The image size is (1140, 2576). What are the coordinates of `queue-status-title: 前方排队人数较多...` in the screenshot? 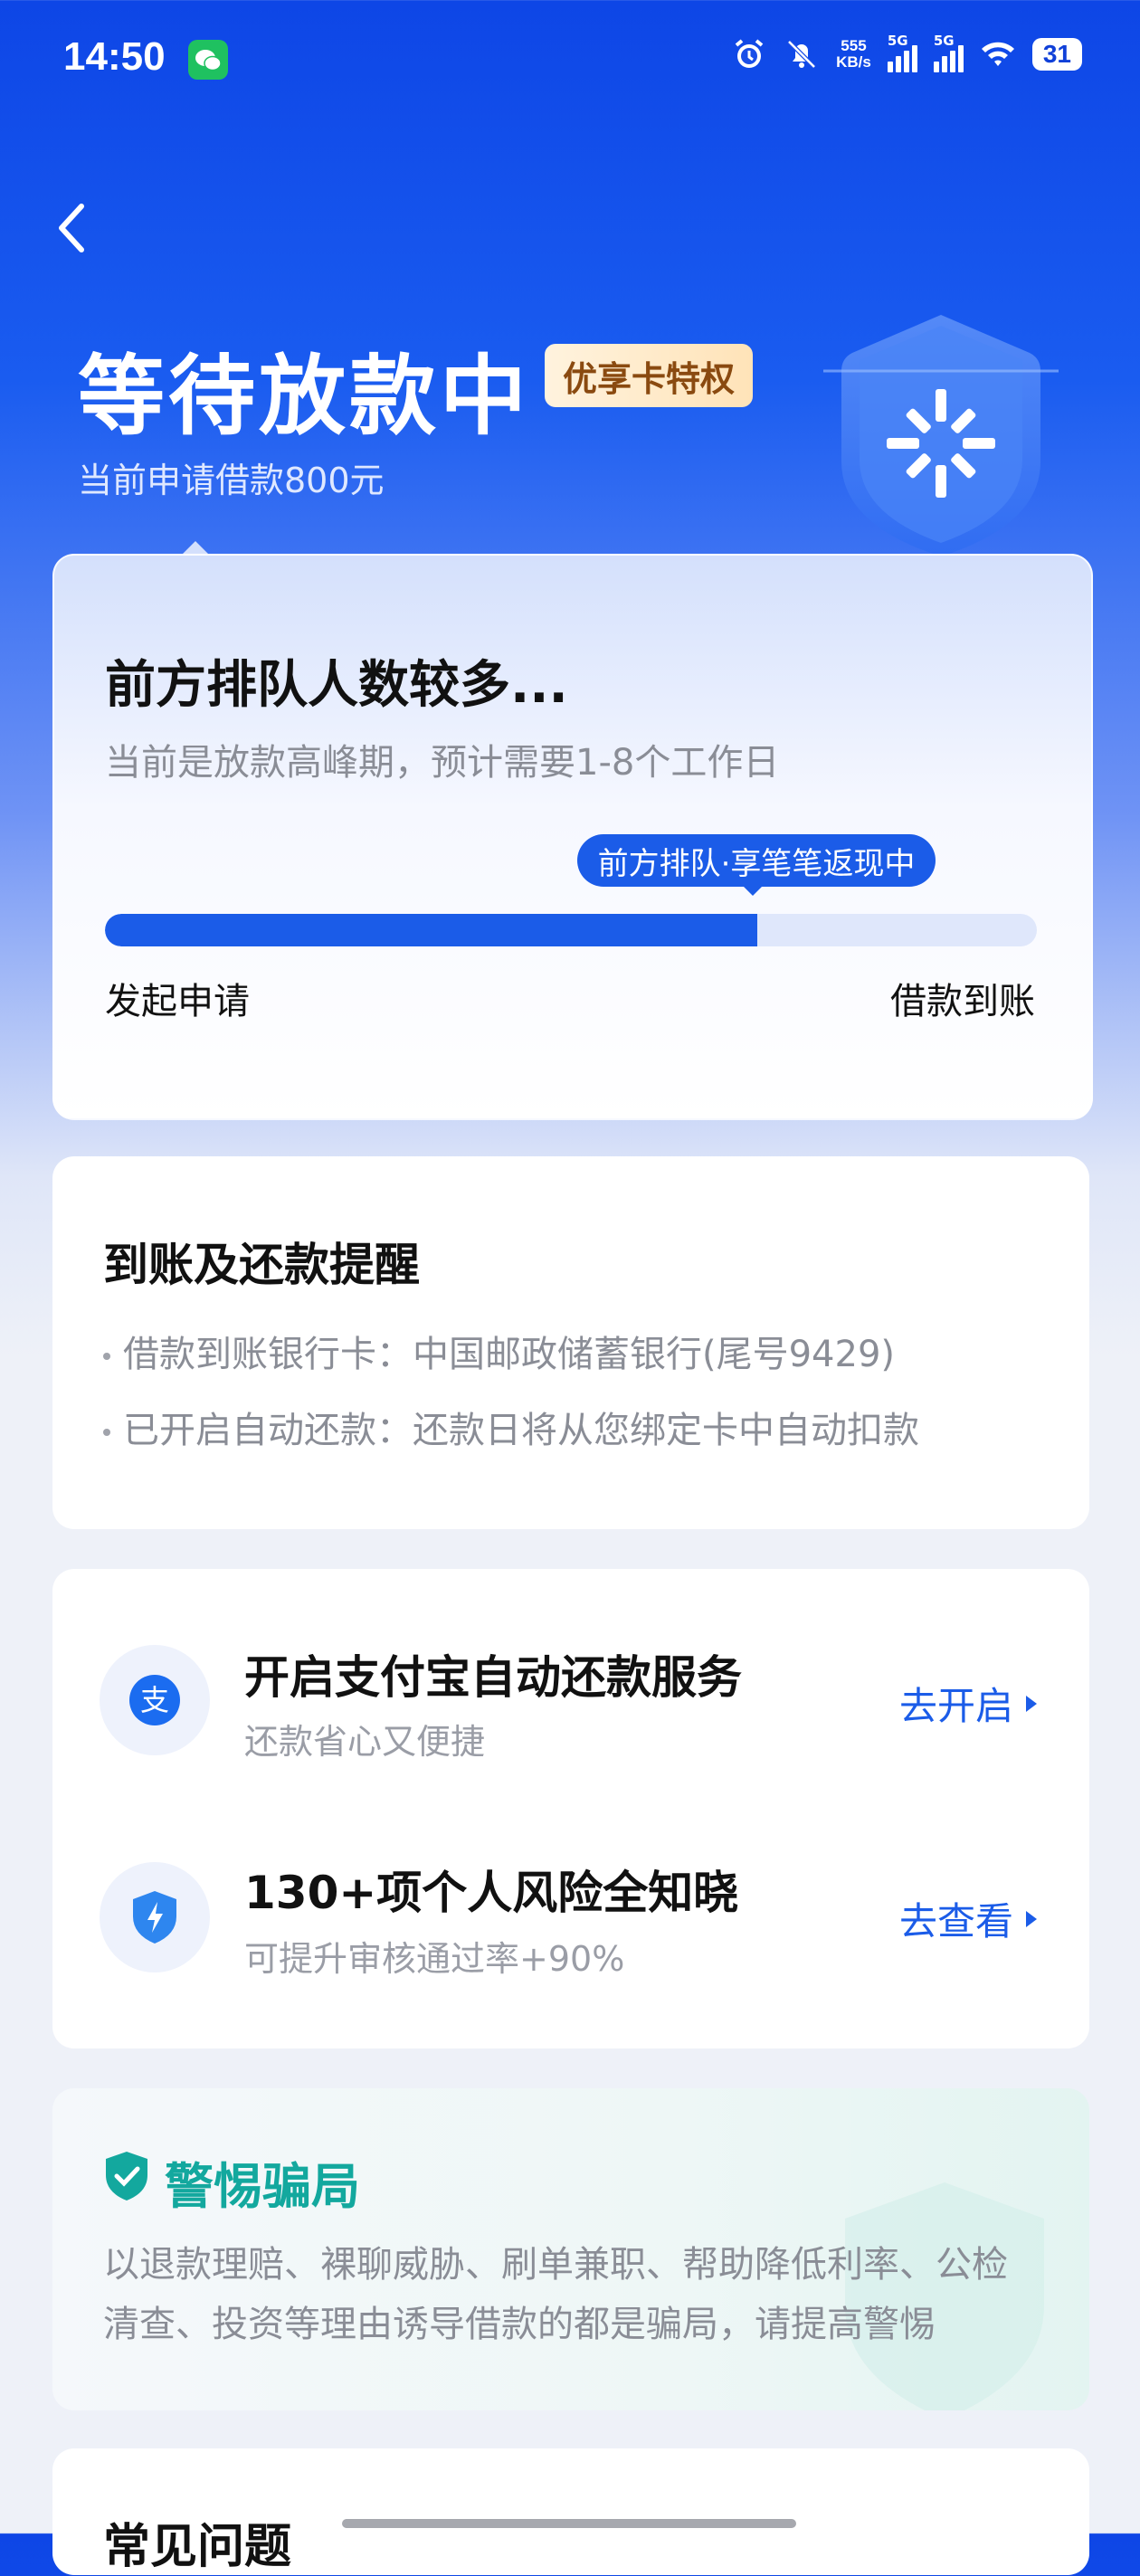 It's located at (336, 686).